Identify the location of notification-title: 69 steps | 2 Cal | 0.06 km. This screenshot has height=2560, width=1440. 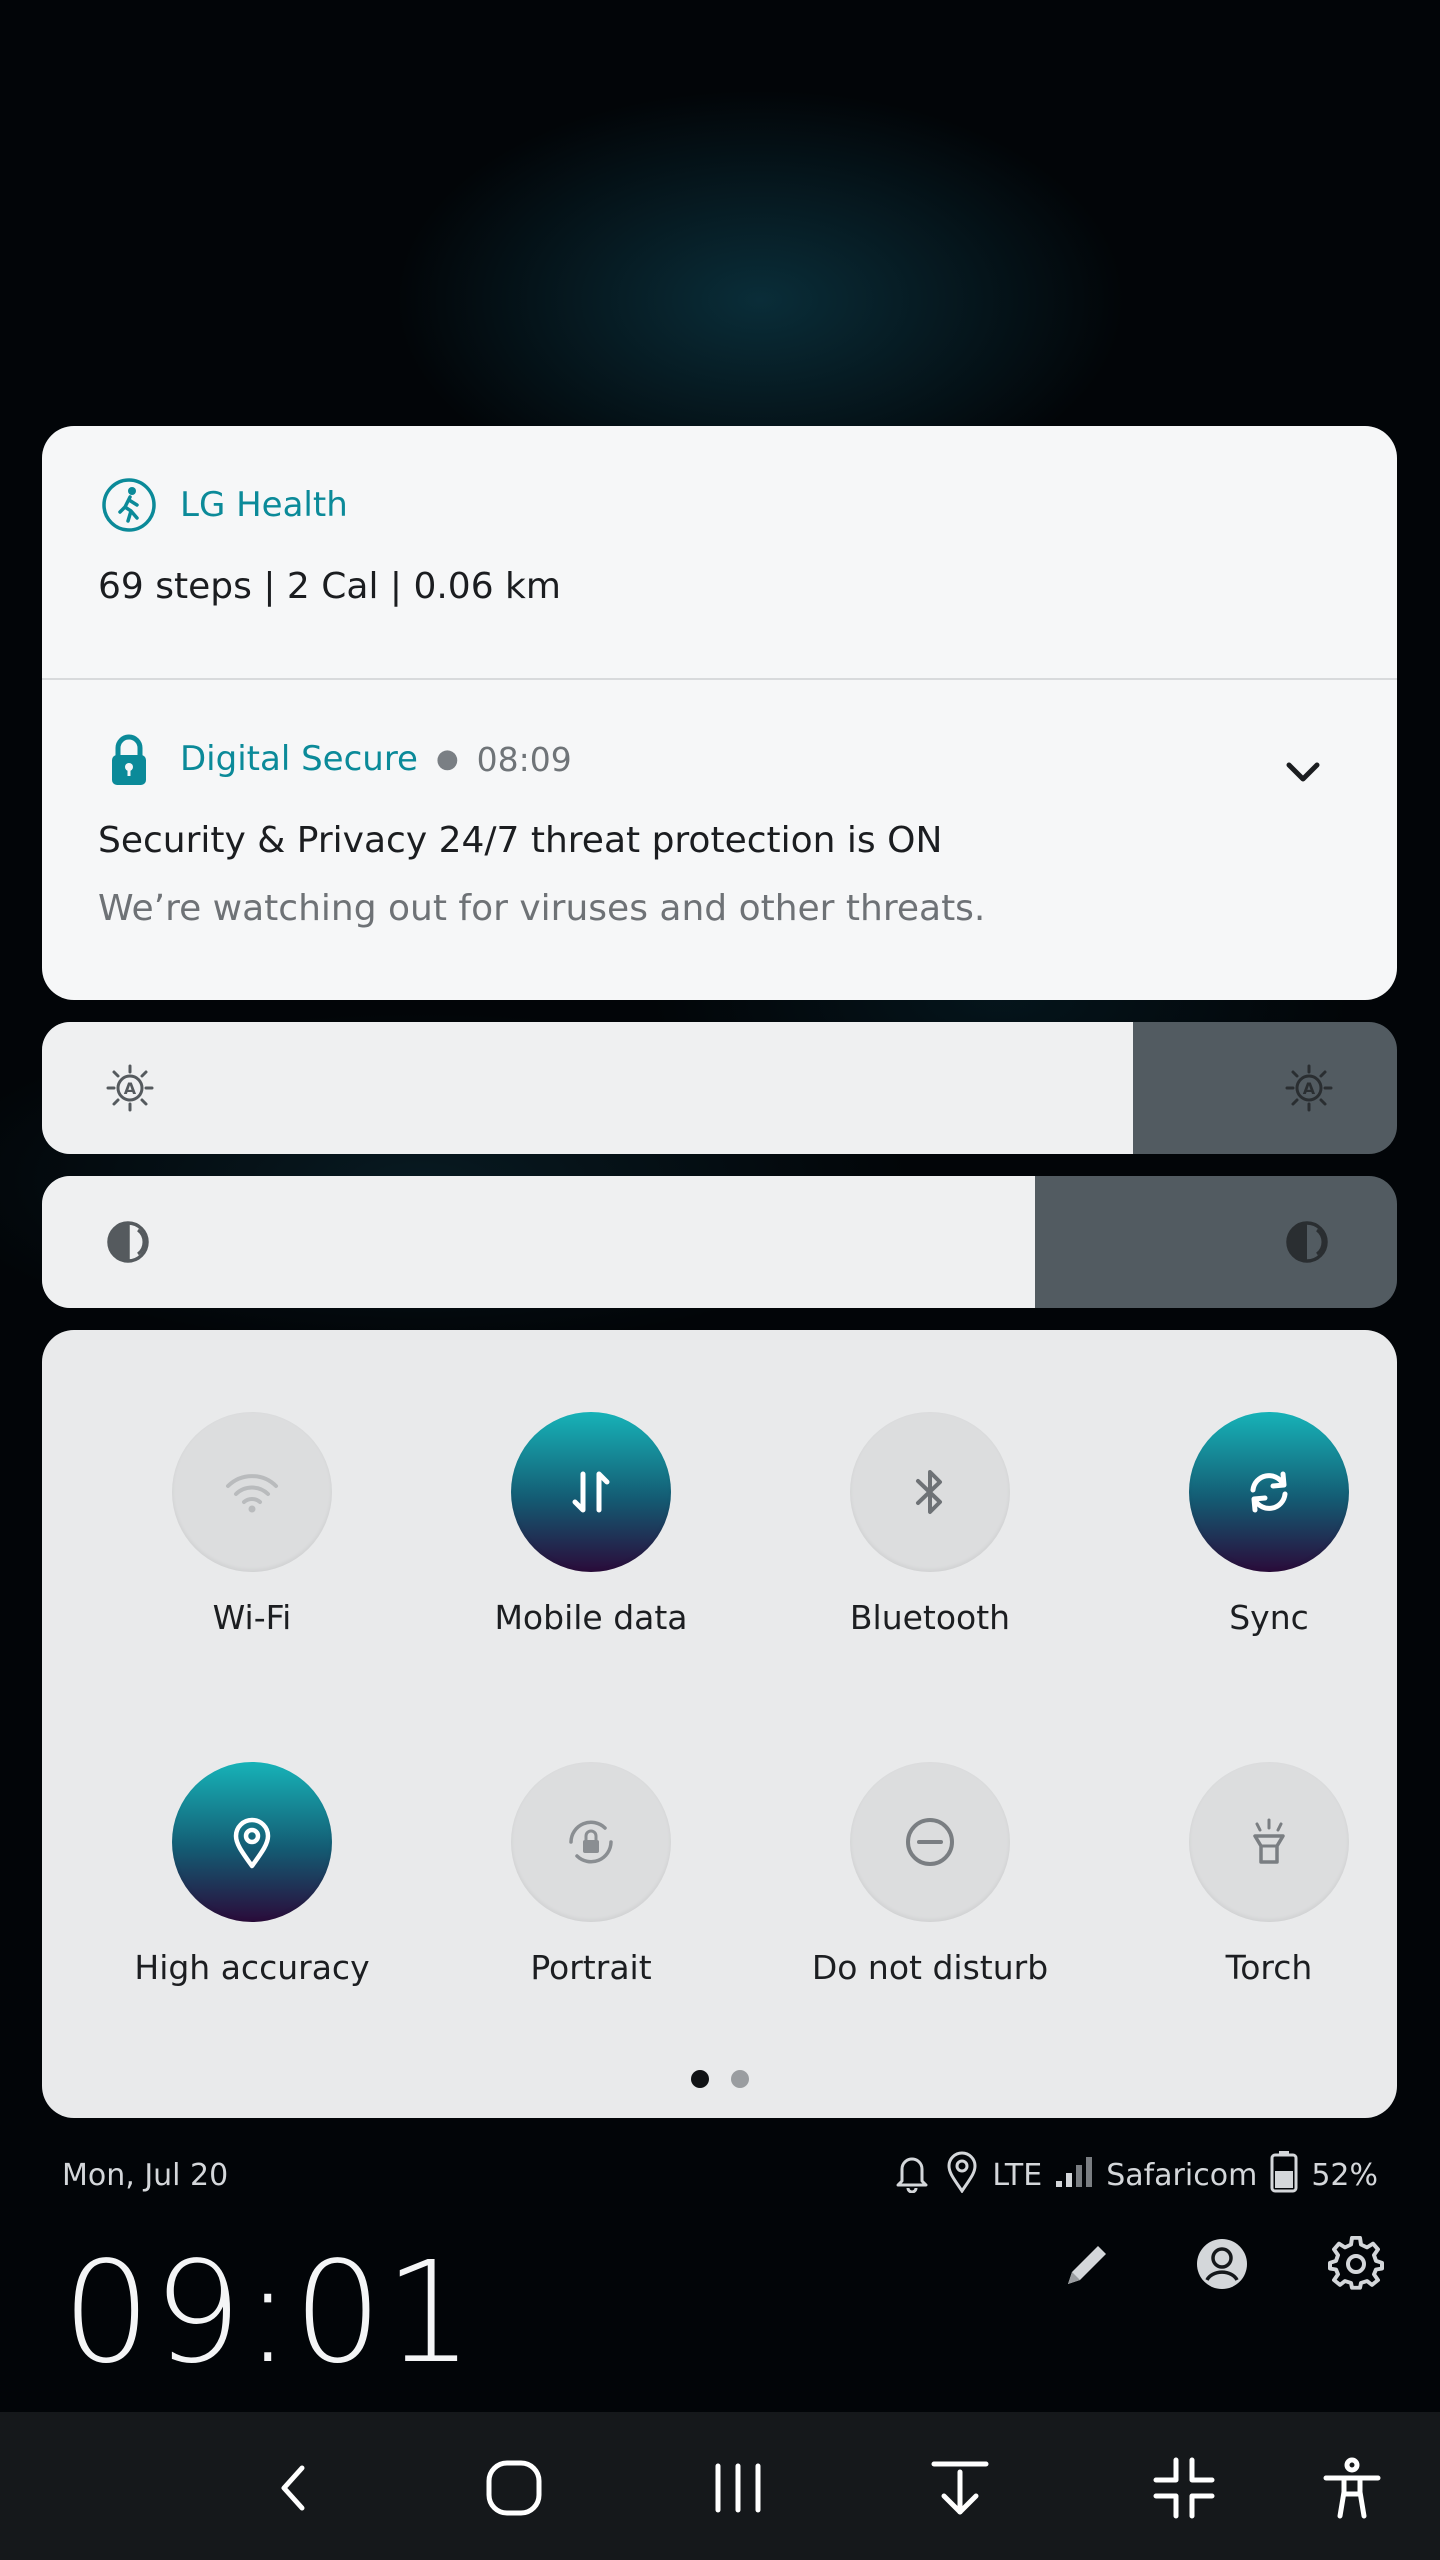
(329, 586).